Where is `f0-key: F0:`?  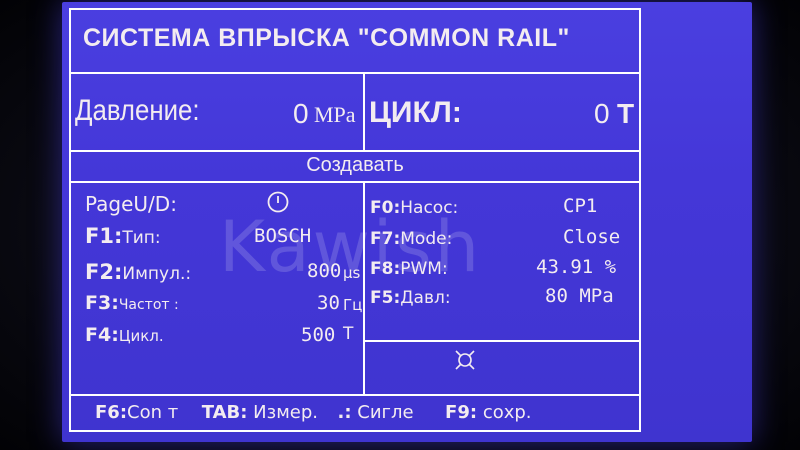
f0-key: F0: is located at coordinates (385, 208).